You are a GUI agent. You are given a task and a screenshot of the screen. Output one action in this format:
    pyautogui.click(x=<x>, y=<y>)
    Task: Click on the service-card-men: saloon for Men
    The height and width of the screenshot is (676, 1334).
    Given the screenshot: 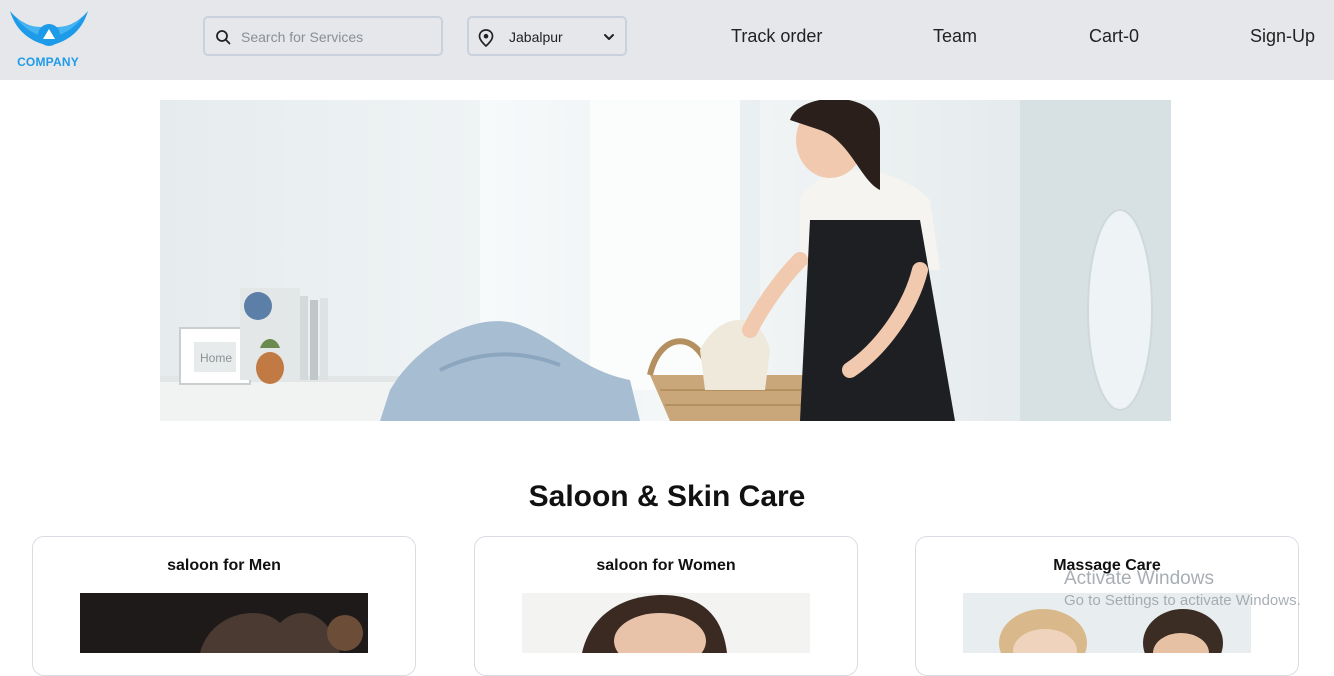 What is the action you would take?
    pyautogui.click(x=224, y=606)
    